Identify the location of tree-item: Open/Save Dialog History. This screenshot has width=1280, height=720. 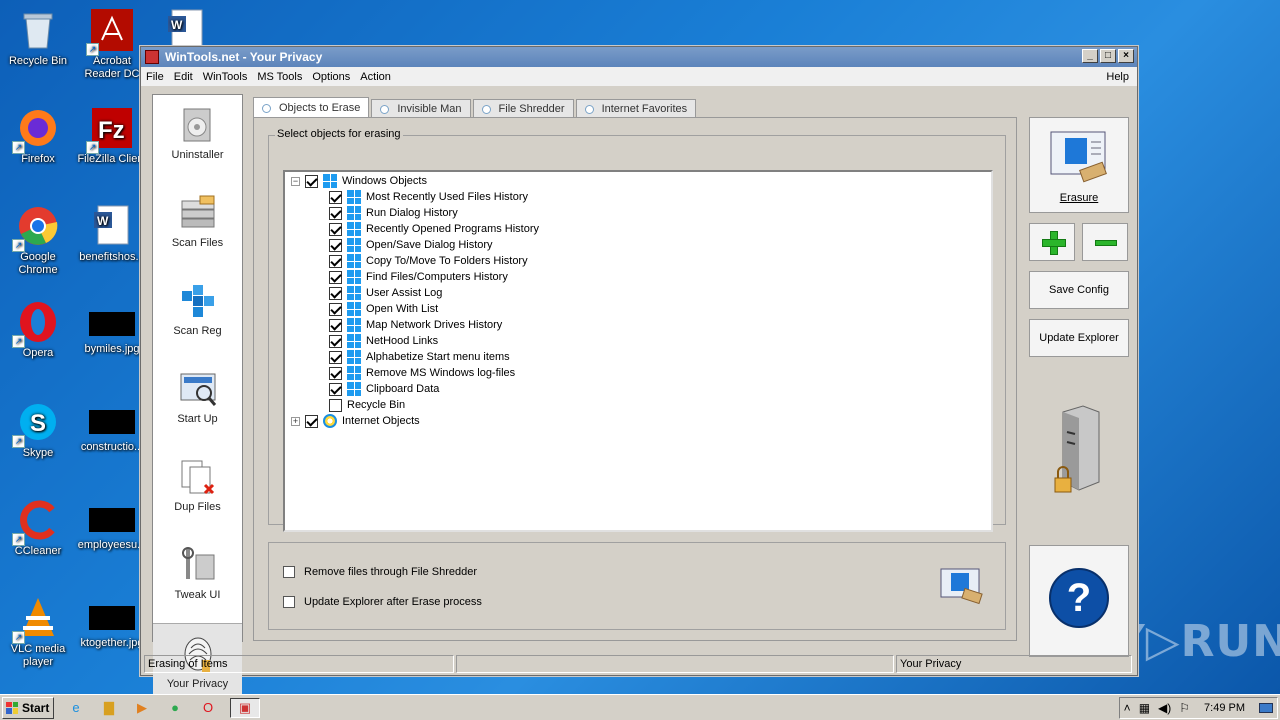
(411, 245).